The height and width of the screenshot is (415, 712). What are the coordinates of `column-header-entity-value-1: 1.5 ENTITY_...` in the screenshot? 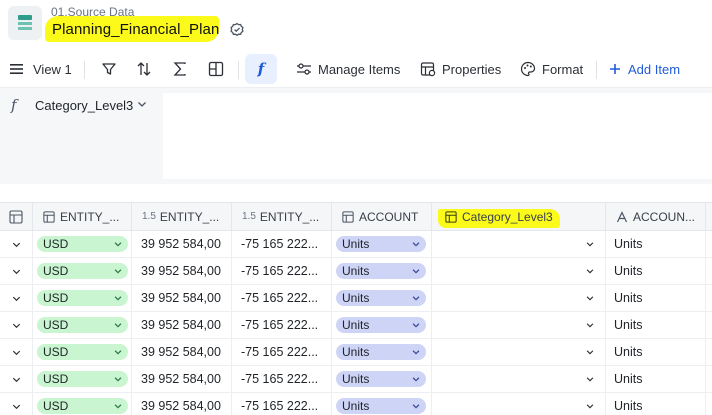 It's located at (182, 216).